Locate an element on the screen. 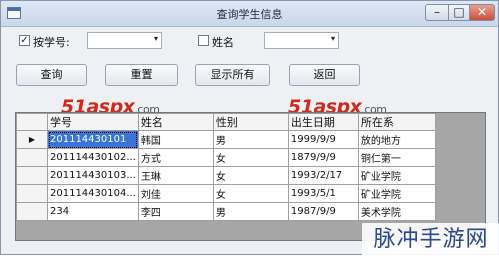  table-row: 201114430104... 刘佳女 1993/5/1 矿业学院 is located at coordinates (226, 193).